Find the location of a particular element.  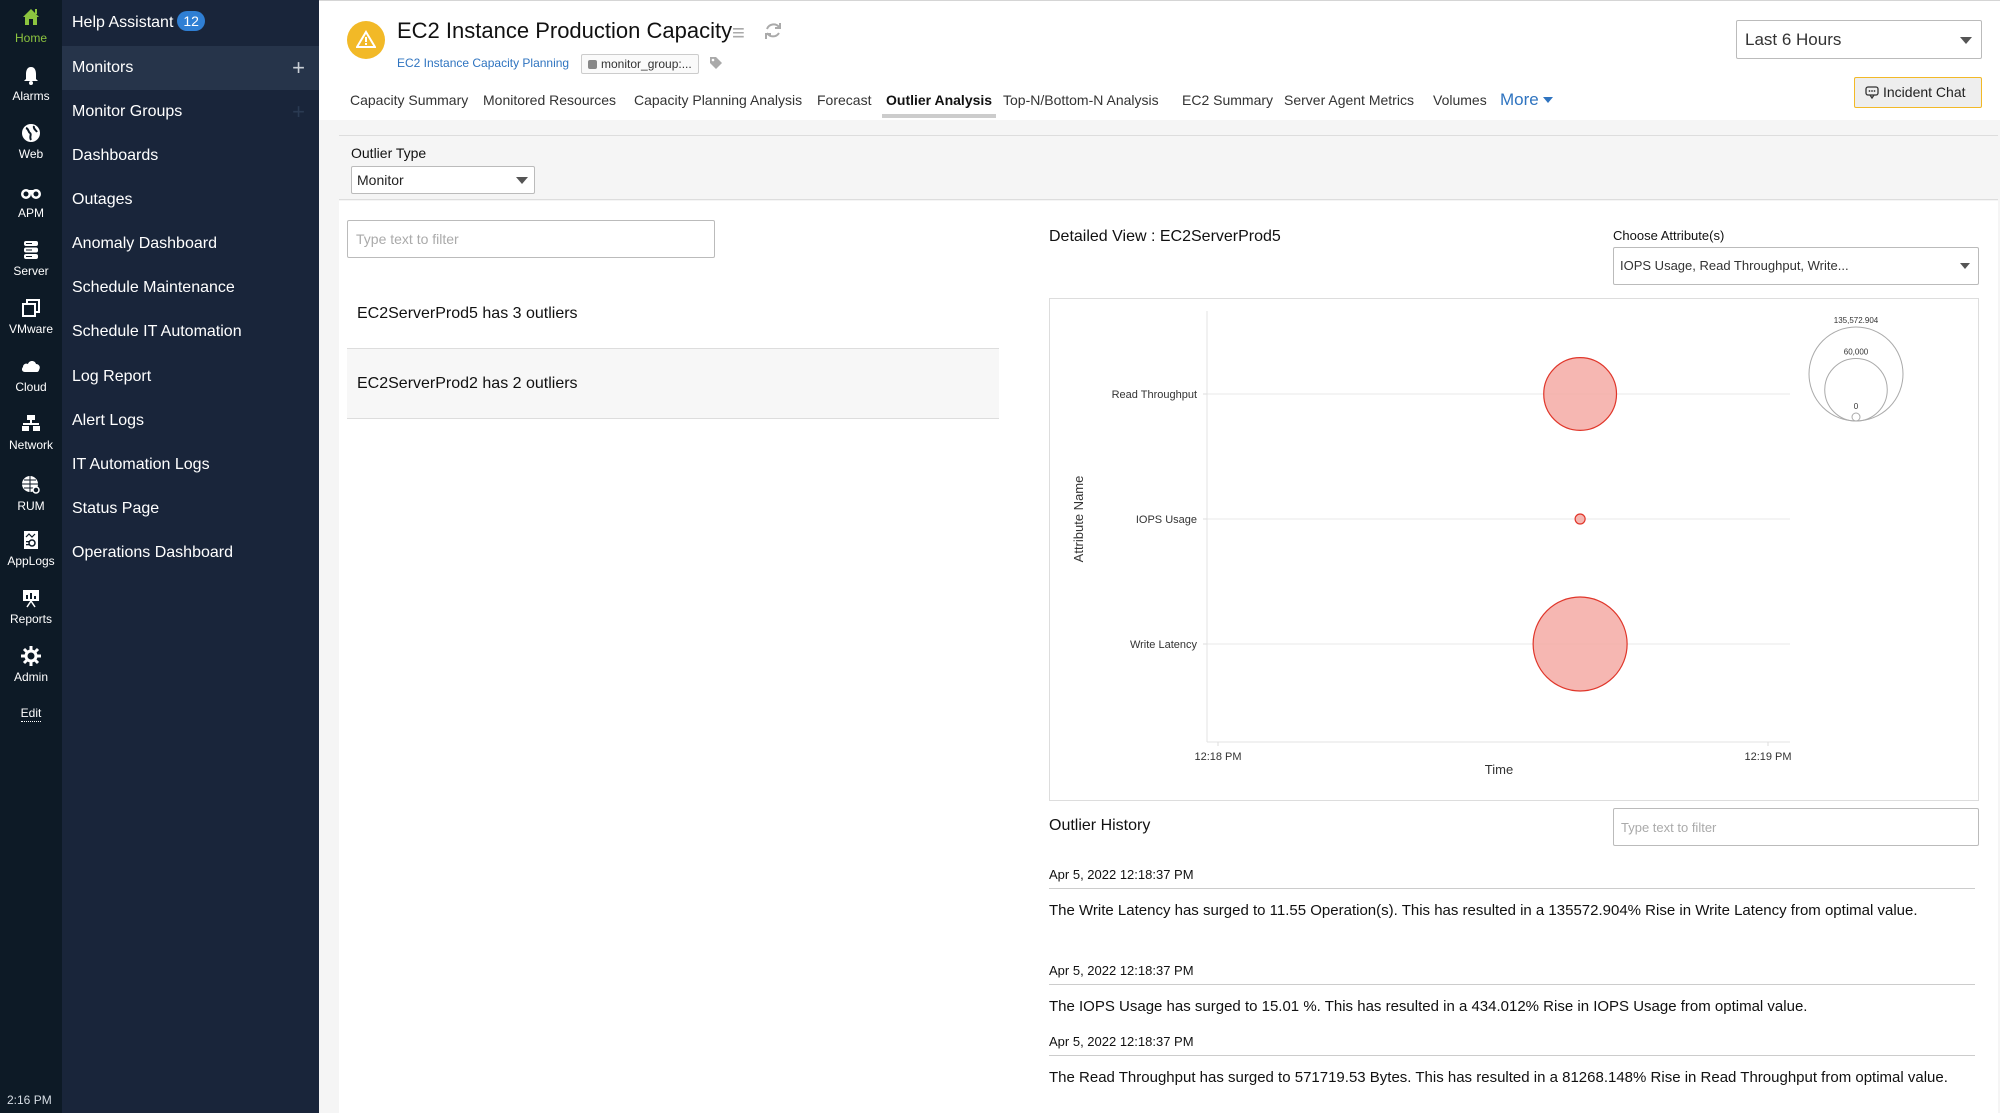

rail-item-web: Web is located at coordinates (31, 141).